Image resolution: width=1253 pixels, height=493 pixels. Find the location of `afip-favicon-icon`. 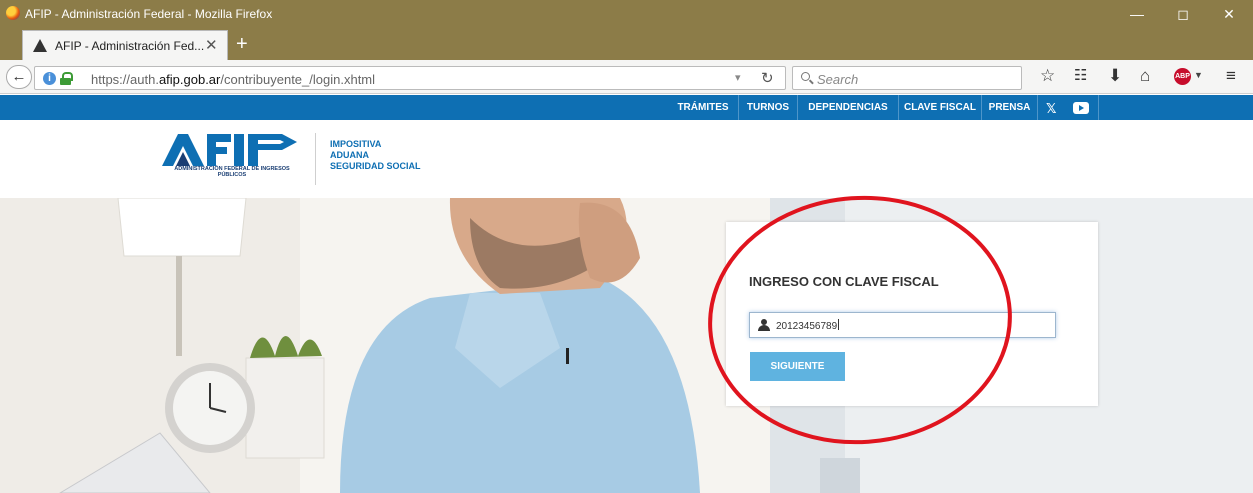

afip-favicon-icon is located at coordinates (40, 45).